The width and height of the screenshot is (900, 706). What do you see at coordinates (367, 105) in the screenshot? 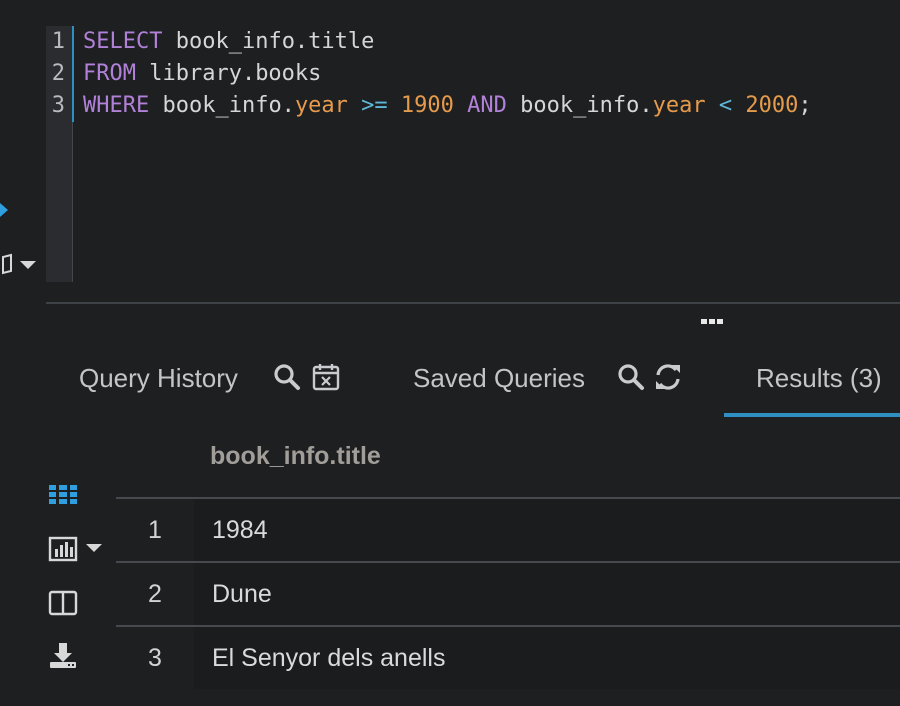
I see `operator-token: >=` at bounding box center [367, 105].